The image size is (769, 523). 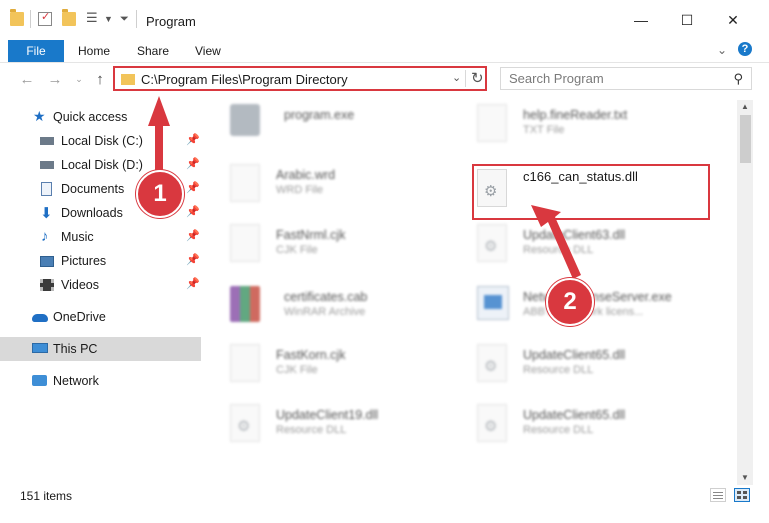 What do you see at coordinates (570, 302) in the screenshot?
I see `step-badge-2: 2` at bounding box center [570, 302].